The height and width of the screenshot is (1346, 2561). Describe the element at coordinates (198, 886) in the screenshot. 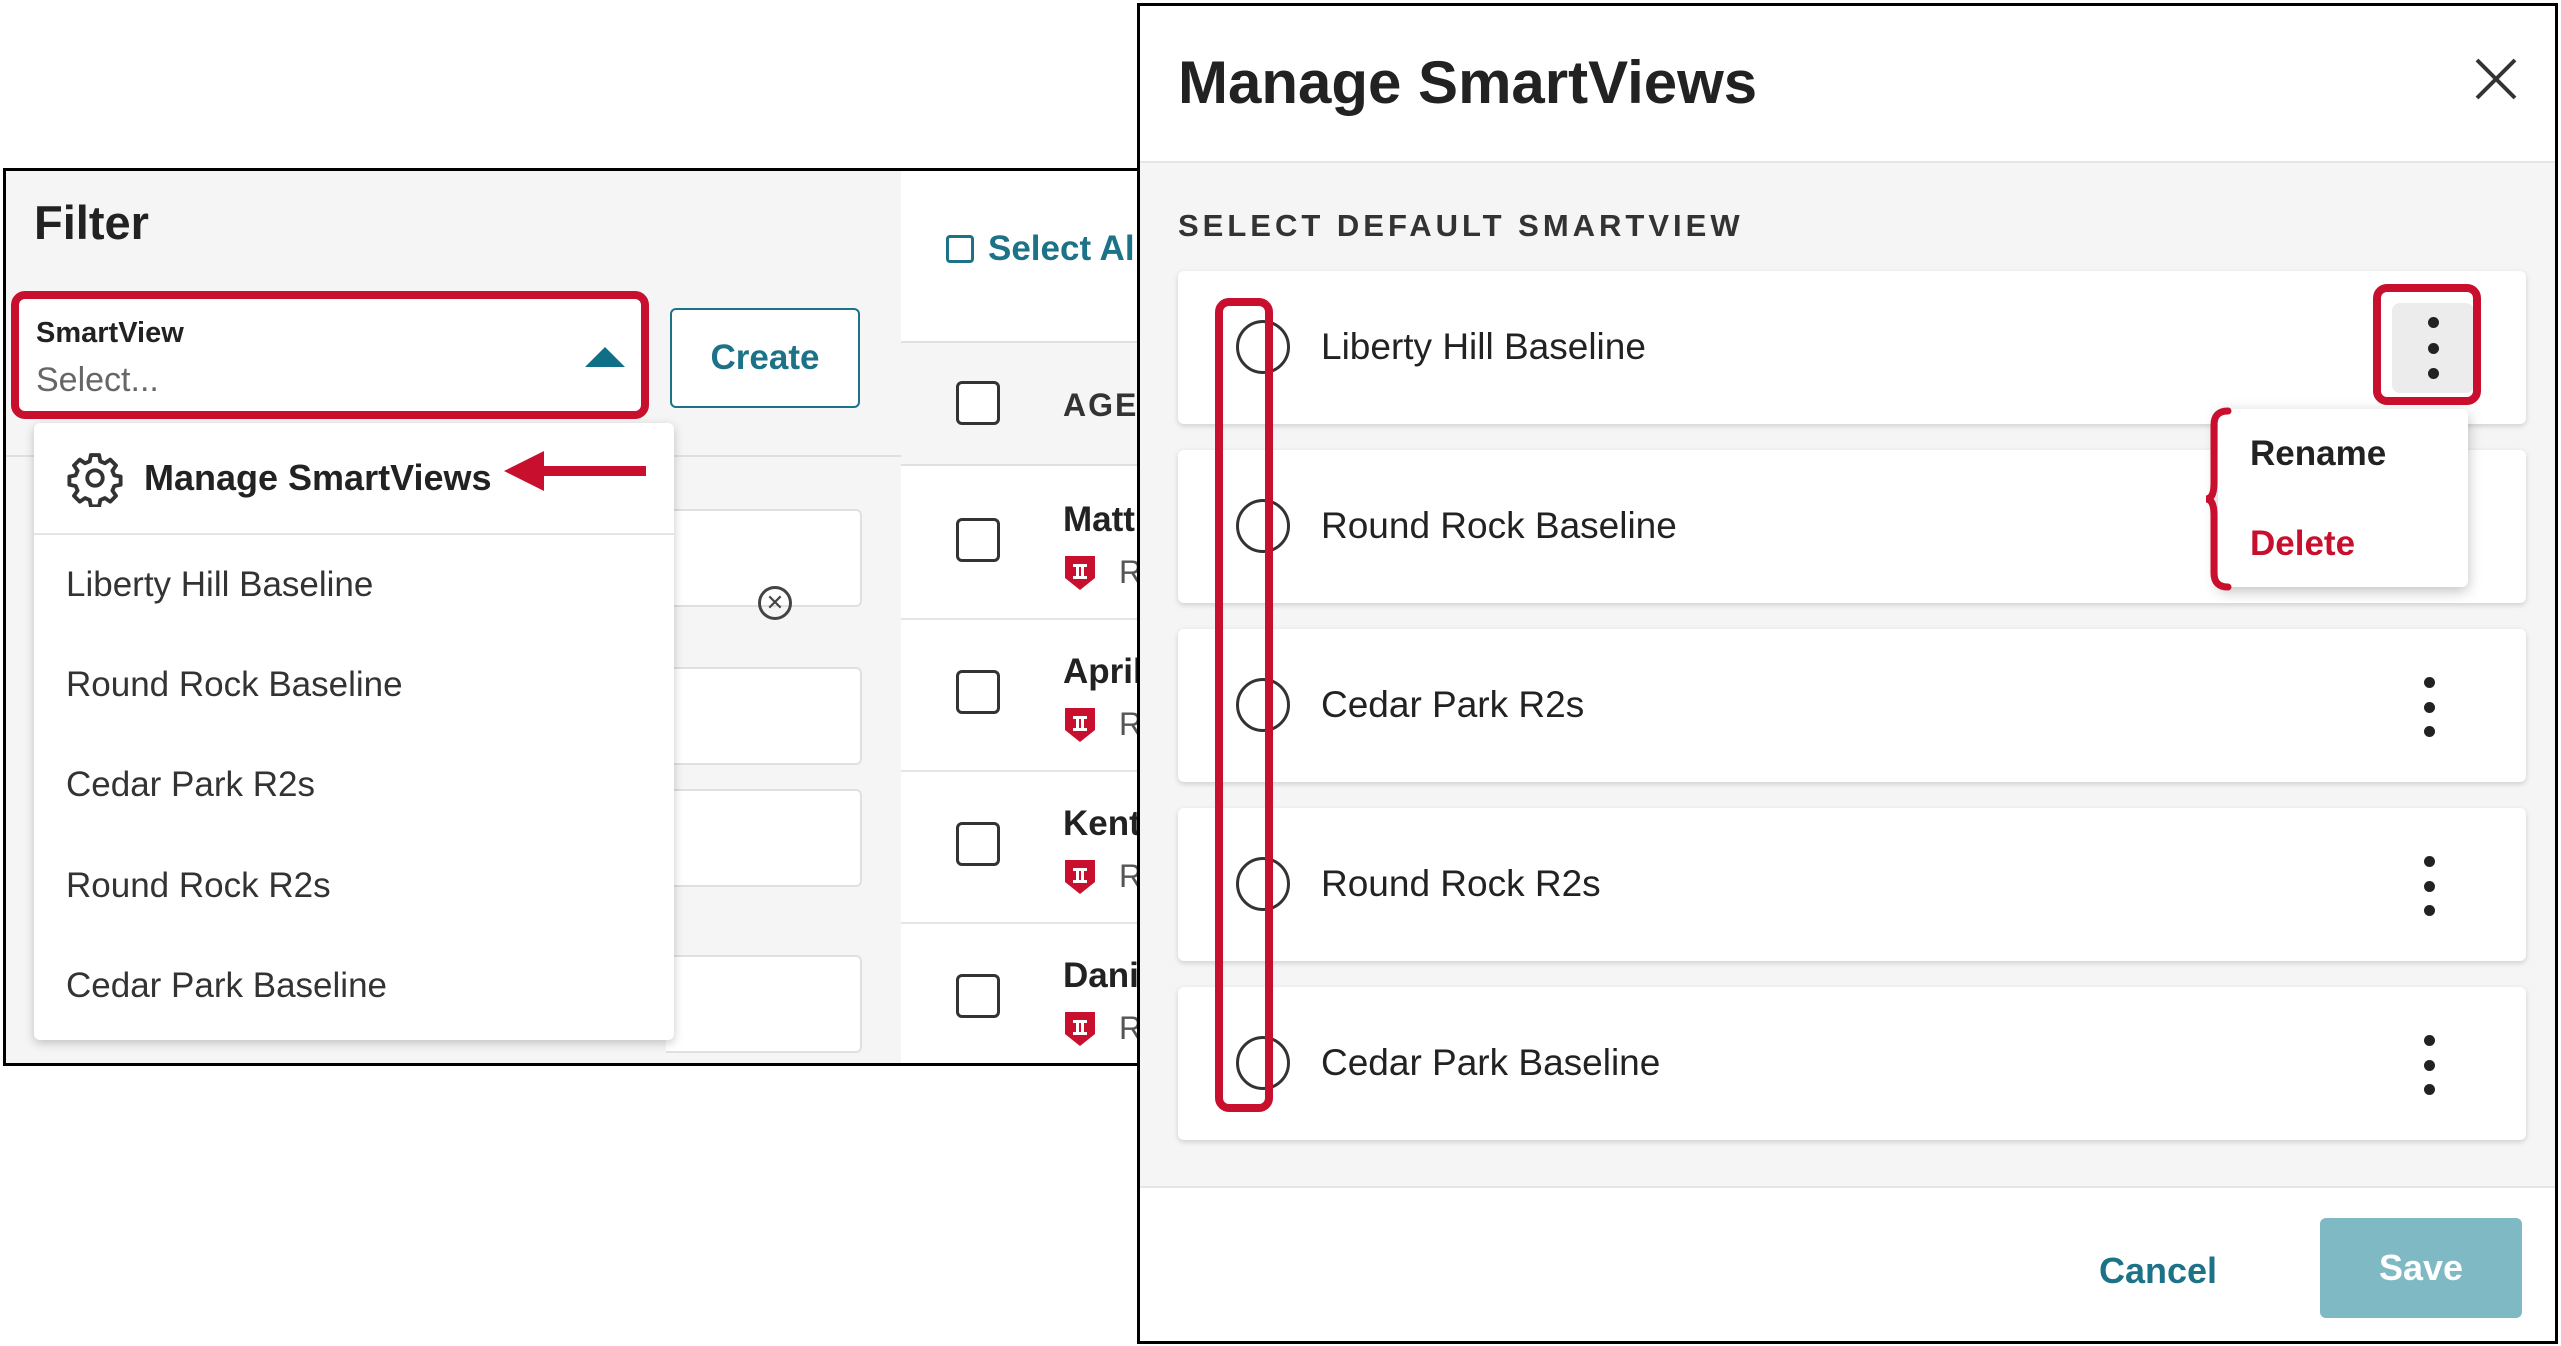

I see `dropdown-item: Round Rock R2s` at that location.